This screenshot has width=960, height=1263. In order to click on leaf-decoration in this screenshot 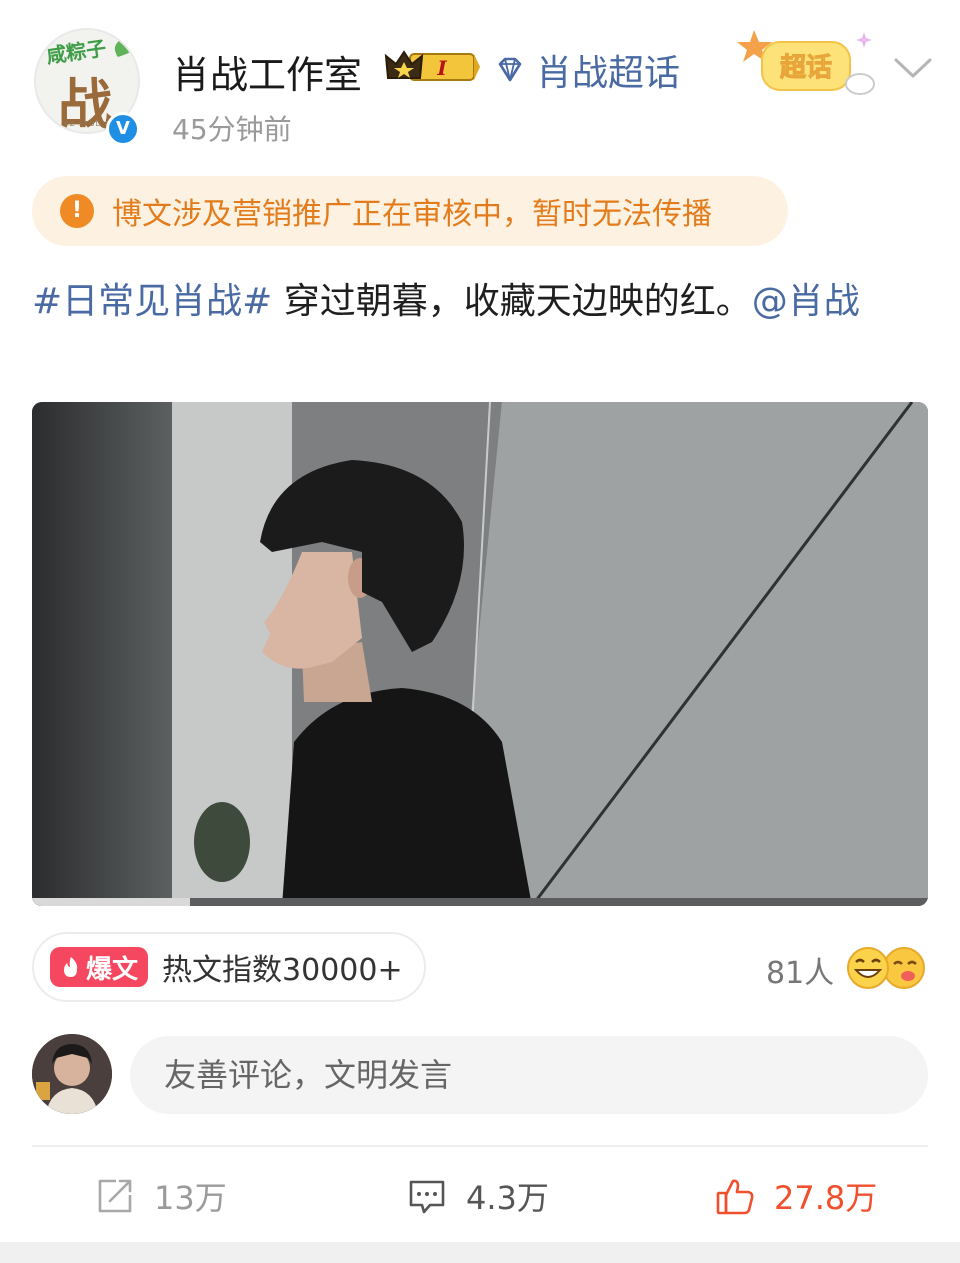, I will do `click(124, 46)`.